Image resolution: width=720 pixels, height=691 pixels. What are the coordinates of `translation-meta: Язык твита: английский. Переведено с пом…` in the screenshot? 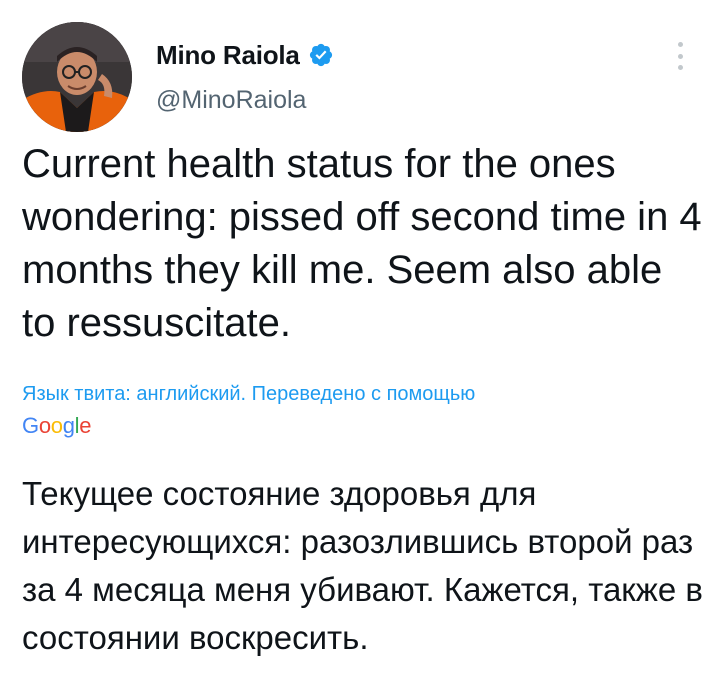 It's located at (362, 410).